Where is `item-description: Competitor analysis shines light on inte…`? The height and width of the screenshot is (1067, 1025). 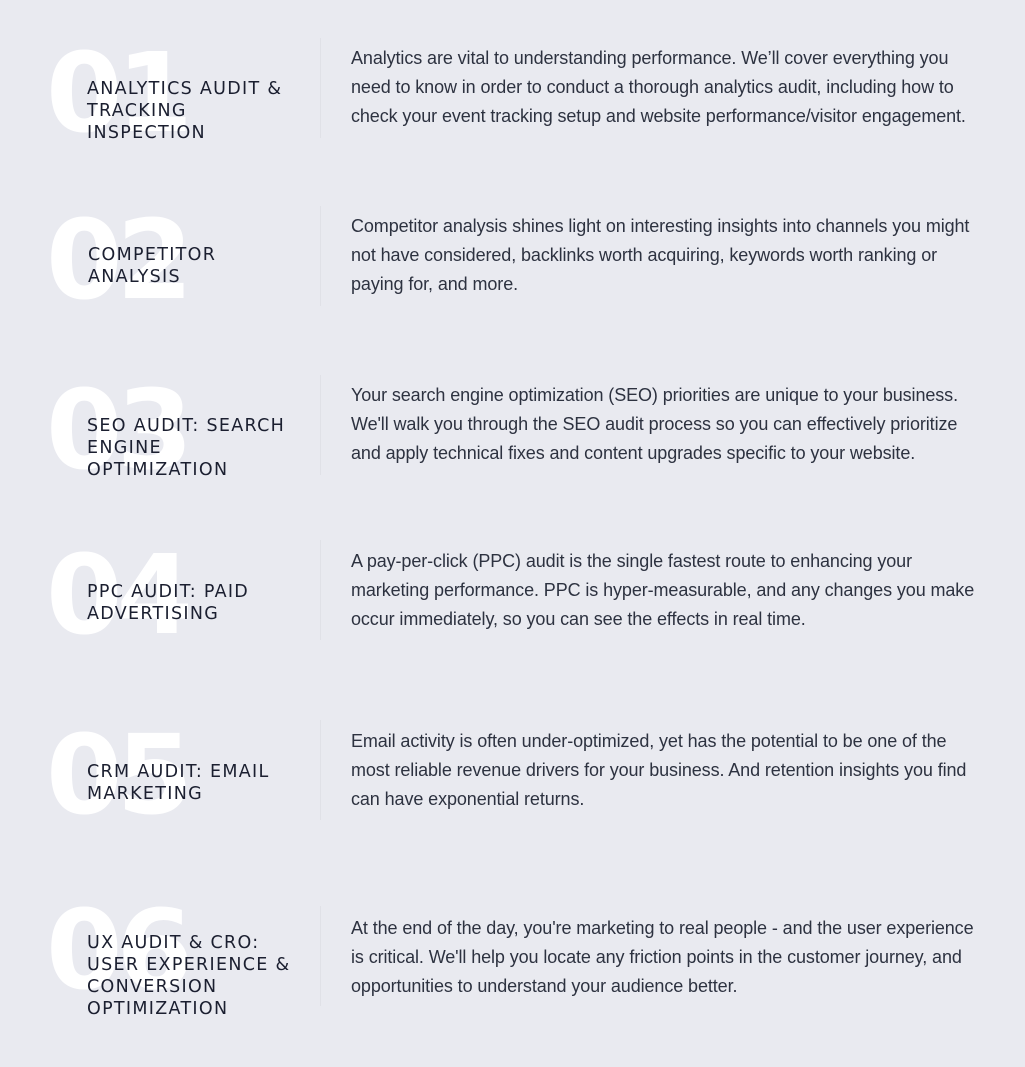 item-description: Competitor analysis shines light on inte… is located at coordinates (660, 255).